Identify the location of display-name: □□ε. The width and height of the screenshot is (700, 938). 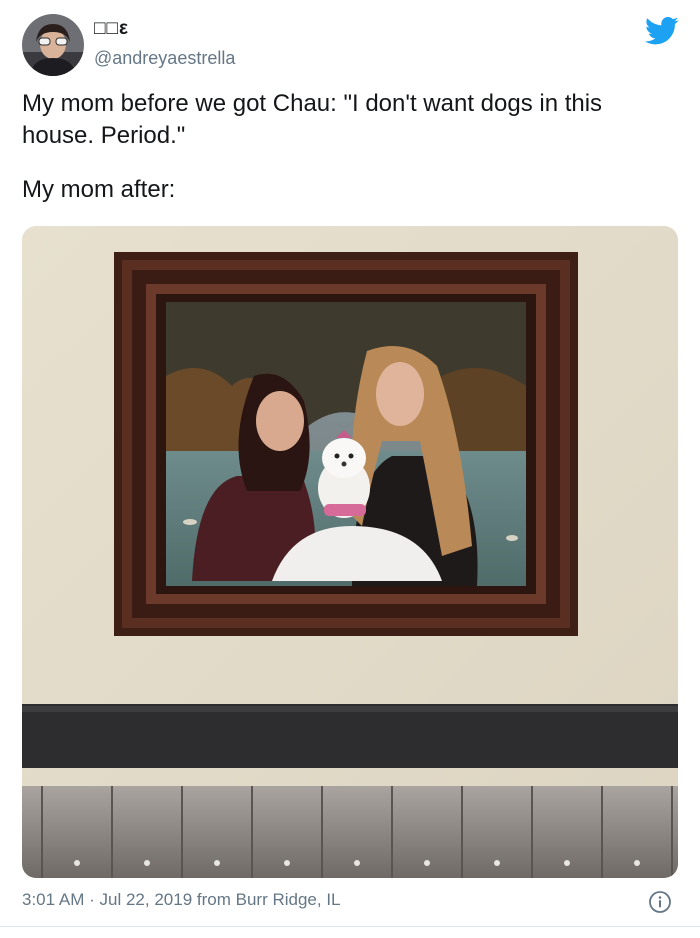
(111, 29).